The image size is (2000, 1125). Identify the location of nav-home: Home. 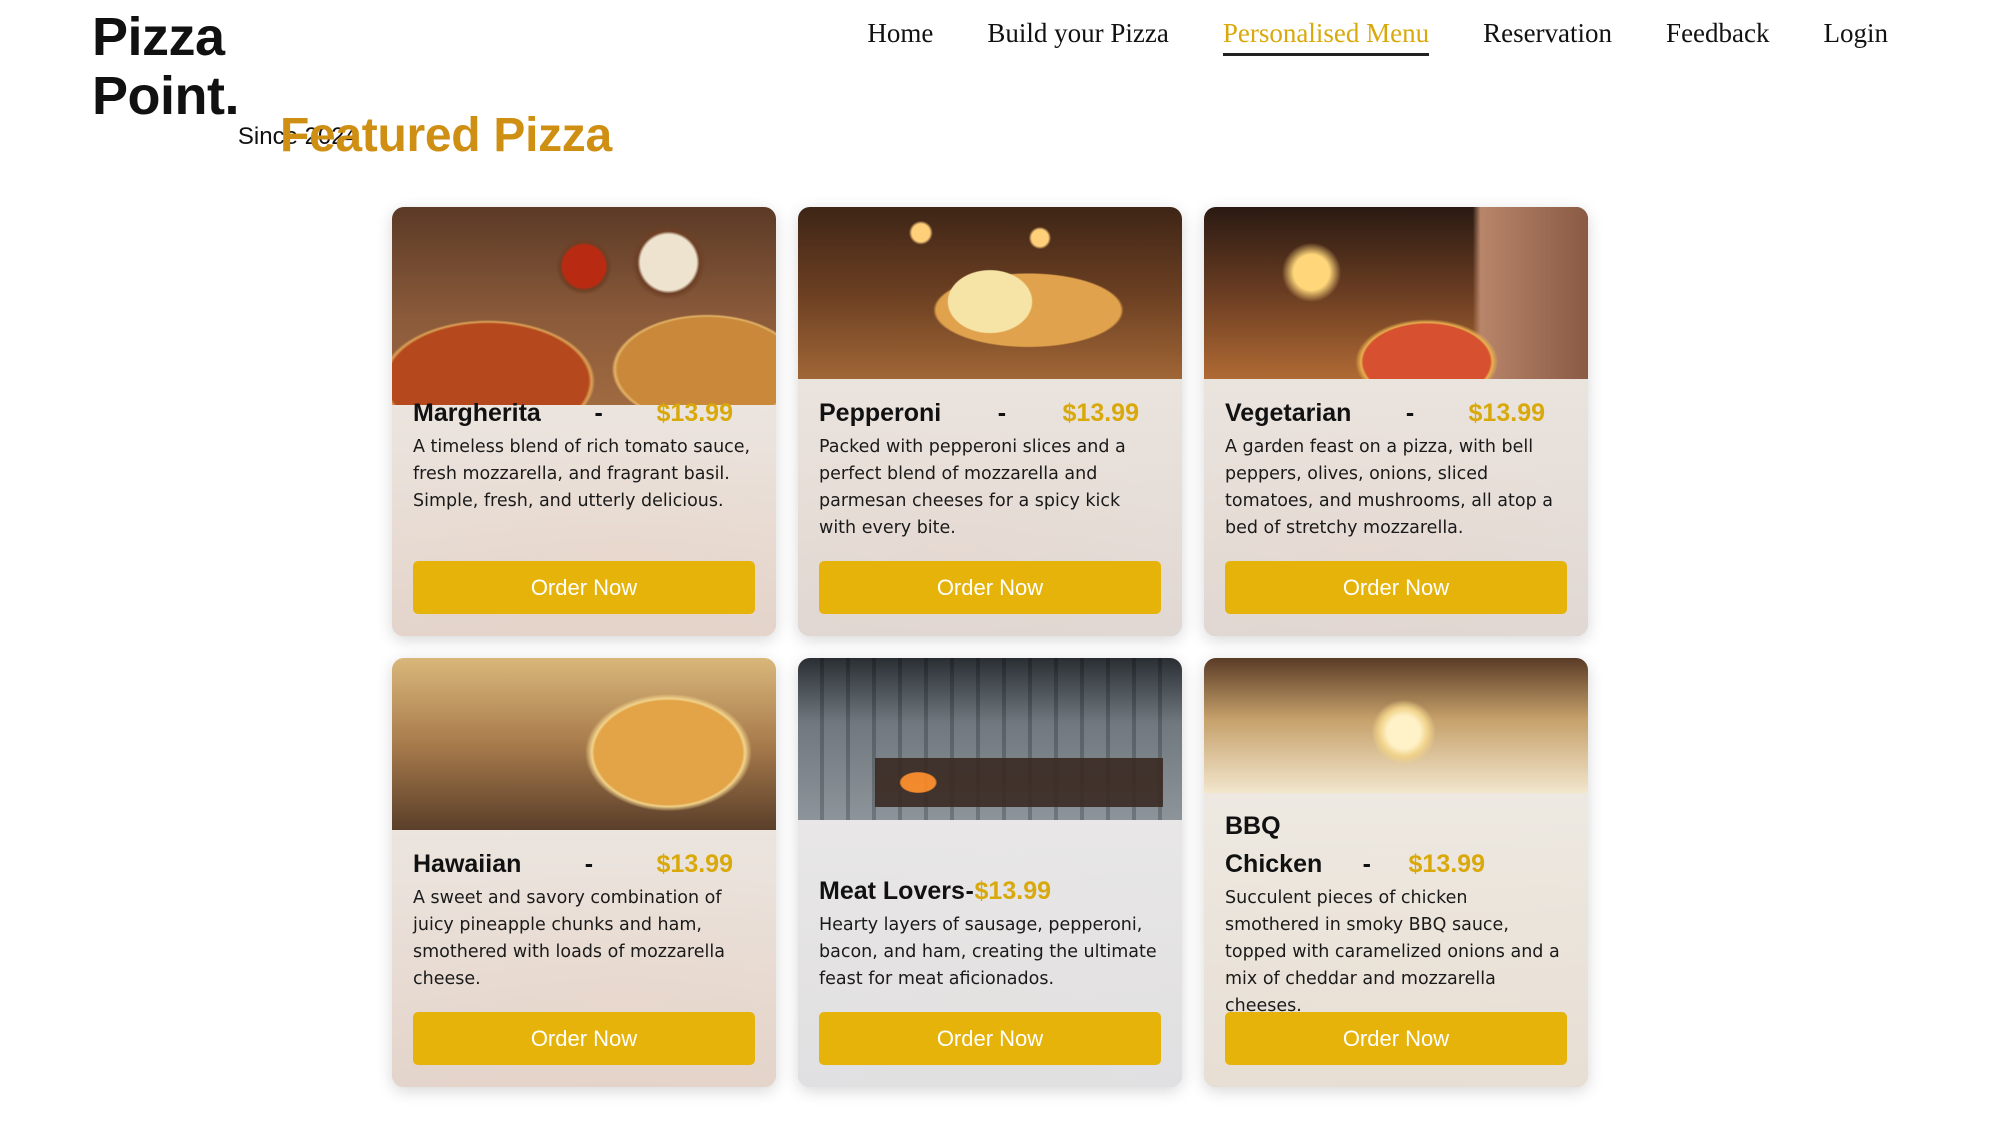
(900, 37).